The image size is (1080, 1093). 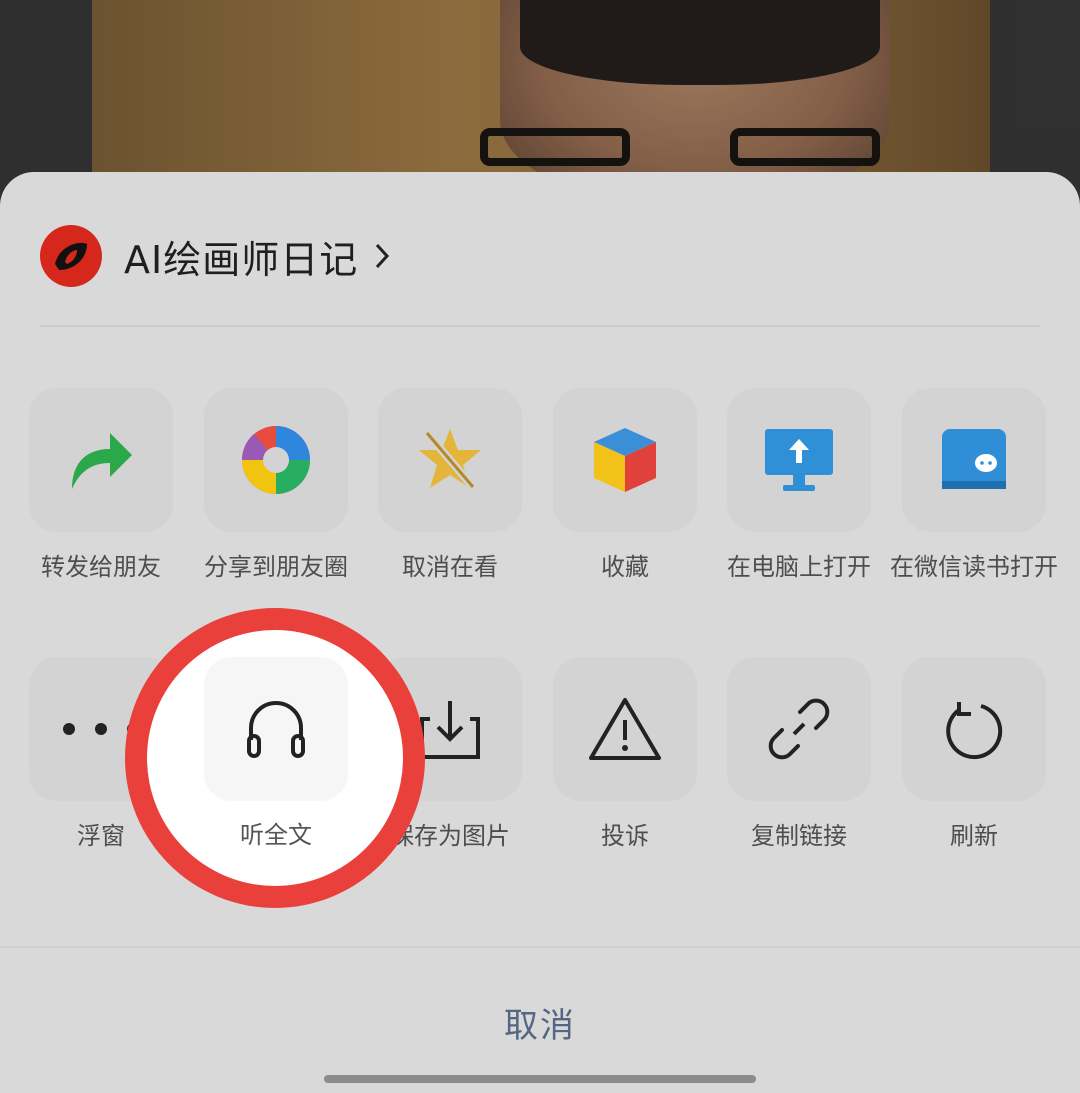 I want to click on share-item-label: 听全文, so click(x=276, y=835).